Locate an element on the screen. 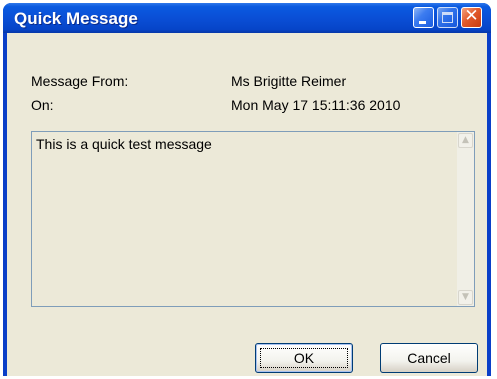  on-value: Mon May 17 15:11:36 2010 is located at coordinates (316, 105).